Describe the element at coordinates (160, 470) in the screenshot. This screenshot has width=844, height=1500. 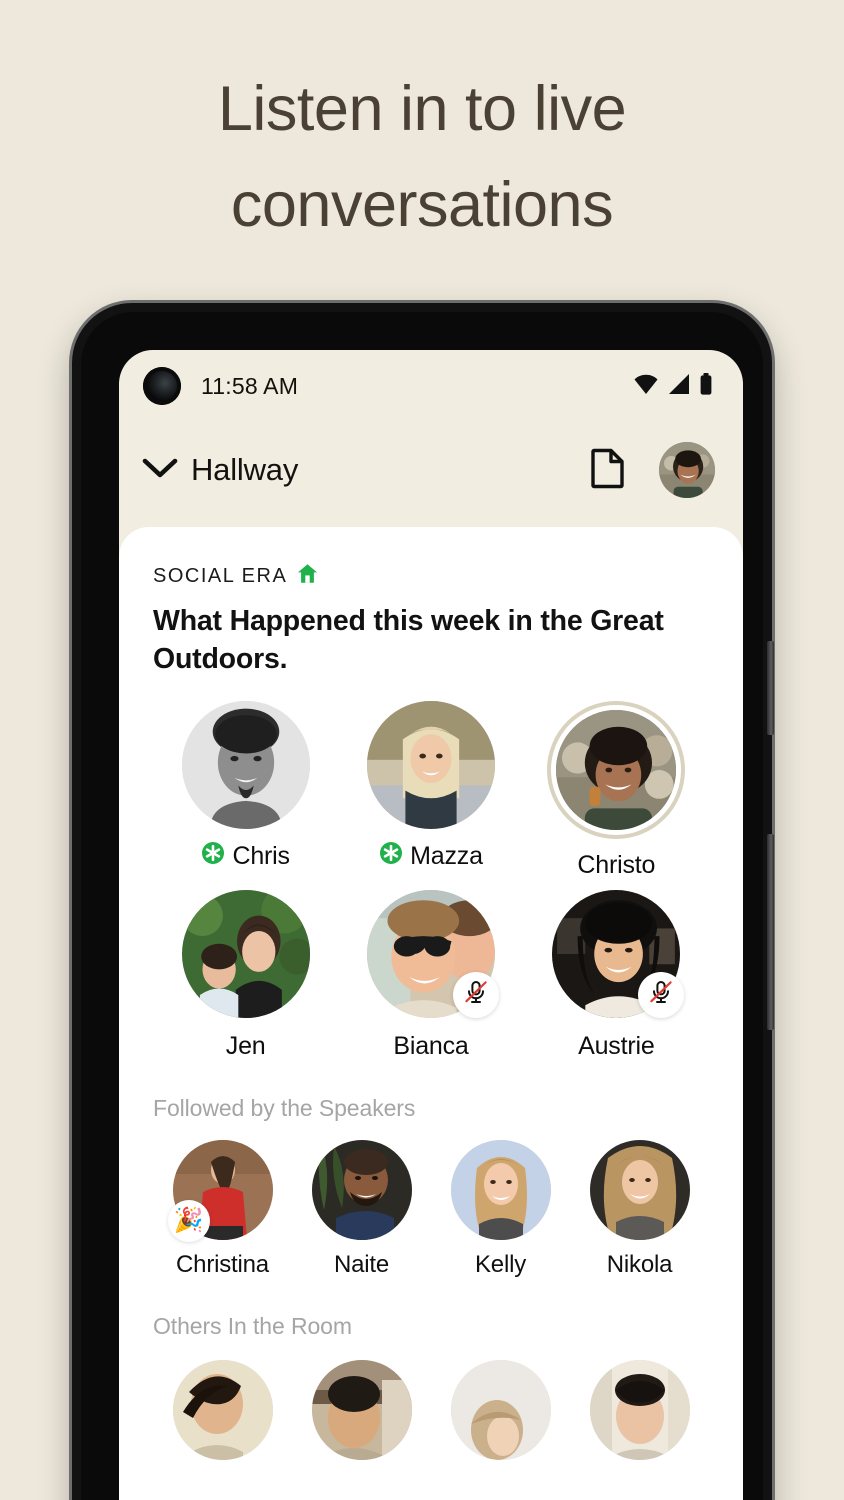
I see `chevron-down-icon` at that location.